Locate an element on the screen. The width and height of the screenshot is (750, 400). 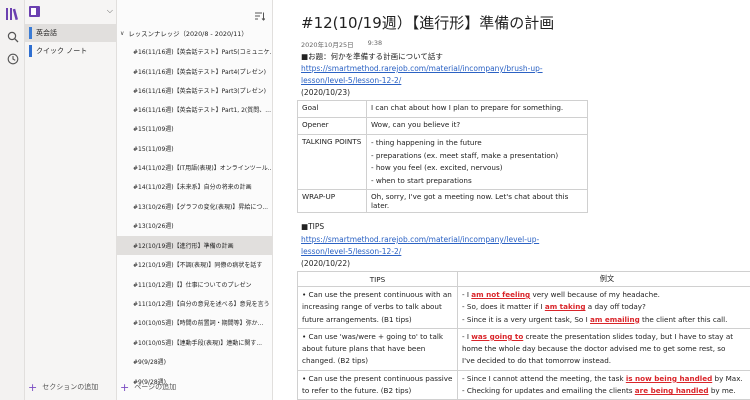
page-group-header: ∨ レッスンナレッジ（2020/8 - 2020/11） is located at coordinates (194, 33).